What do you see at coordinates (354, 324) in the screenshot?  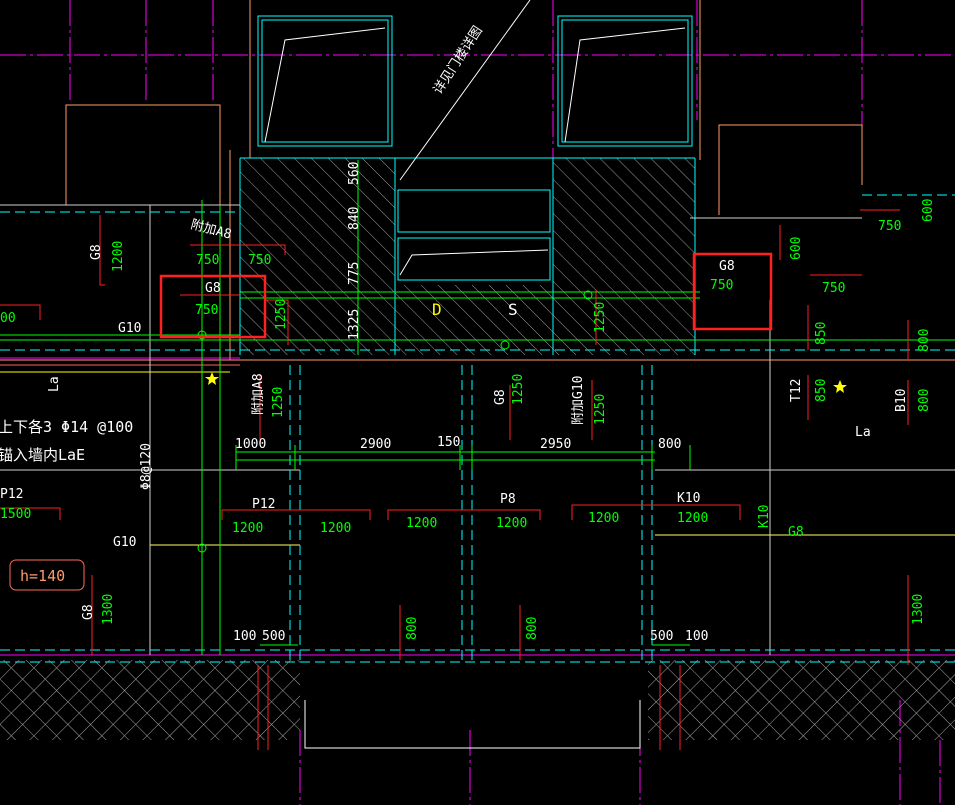 I see `dim-1325: 1325` at bounding box center [354, 324].